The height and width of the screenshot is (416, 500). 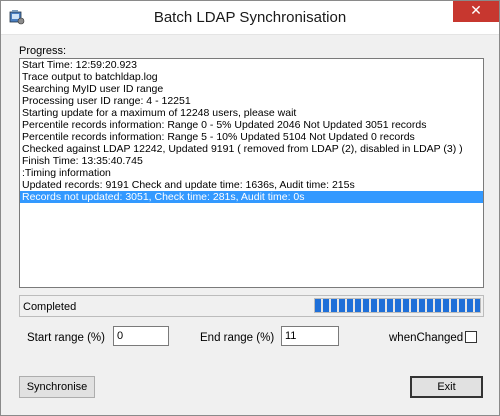 I want to click on start-range-input, so click(x=141, y=336).